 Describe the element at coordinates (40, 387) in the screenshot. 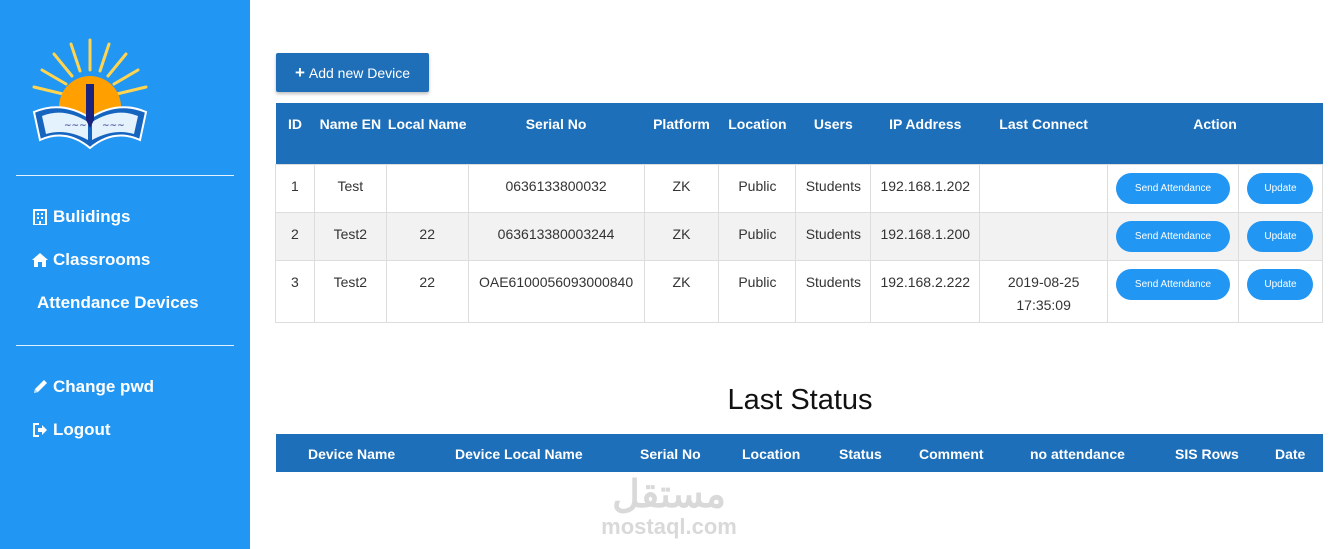

I see `pencil-icon` at that location.